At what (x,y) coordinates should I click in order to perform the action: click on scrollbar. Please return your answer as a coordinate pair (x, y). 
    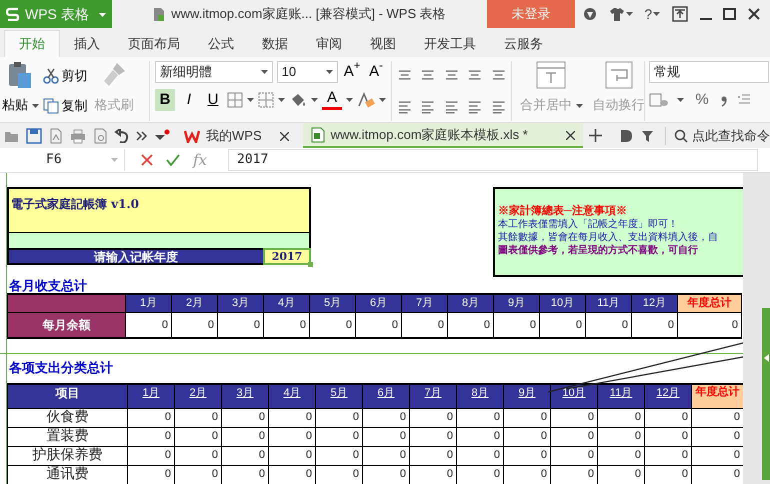
    Looking at the image, I should click on (756, 328).